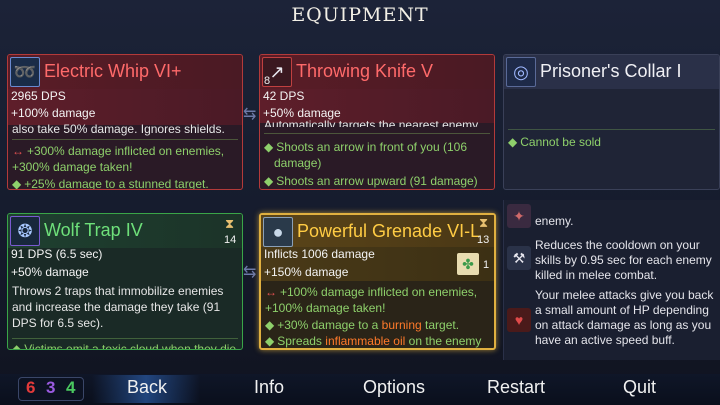 This screenshot has height=405, width=720. What do you see at coordinates (38, 96) in the screenshot?
I see `item-dps: 2965 DPS` at bounding box center [38, 96].